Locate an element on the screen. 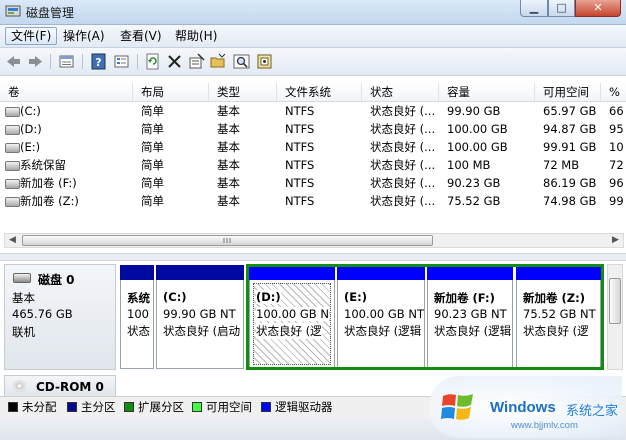  toolbar: ? is located at coordinates (313, 62).